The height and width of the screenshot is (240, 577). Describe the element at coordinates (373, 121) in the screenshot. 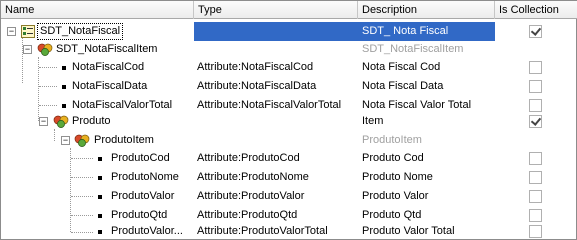

I see `row-description: Item` at that location.